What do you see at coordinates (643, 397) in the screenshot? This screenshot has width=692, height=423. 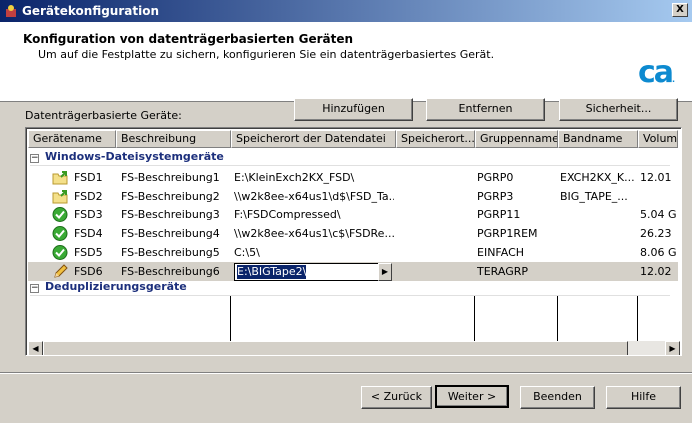 I see `help-button: Hilfe` at bounding box center [643, 397].